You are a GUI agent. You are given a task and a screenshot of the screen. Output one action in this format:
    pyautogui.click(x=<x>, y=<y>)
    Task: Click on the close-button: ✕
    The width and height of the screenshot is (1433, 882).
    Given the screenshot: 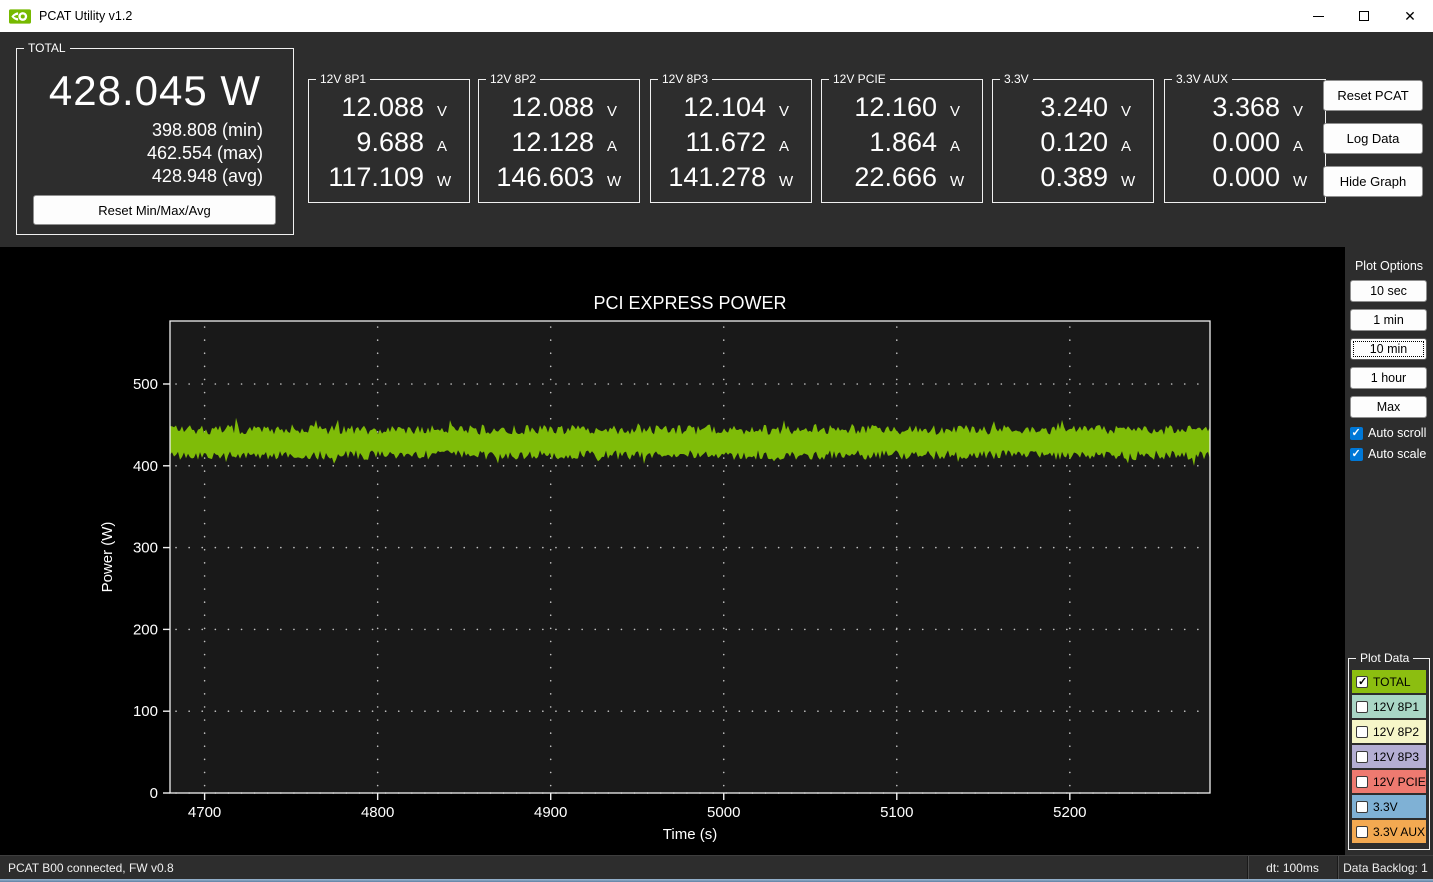 What is the action you would take?
    pyautogui.click(x=1410, y=16)
    